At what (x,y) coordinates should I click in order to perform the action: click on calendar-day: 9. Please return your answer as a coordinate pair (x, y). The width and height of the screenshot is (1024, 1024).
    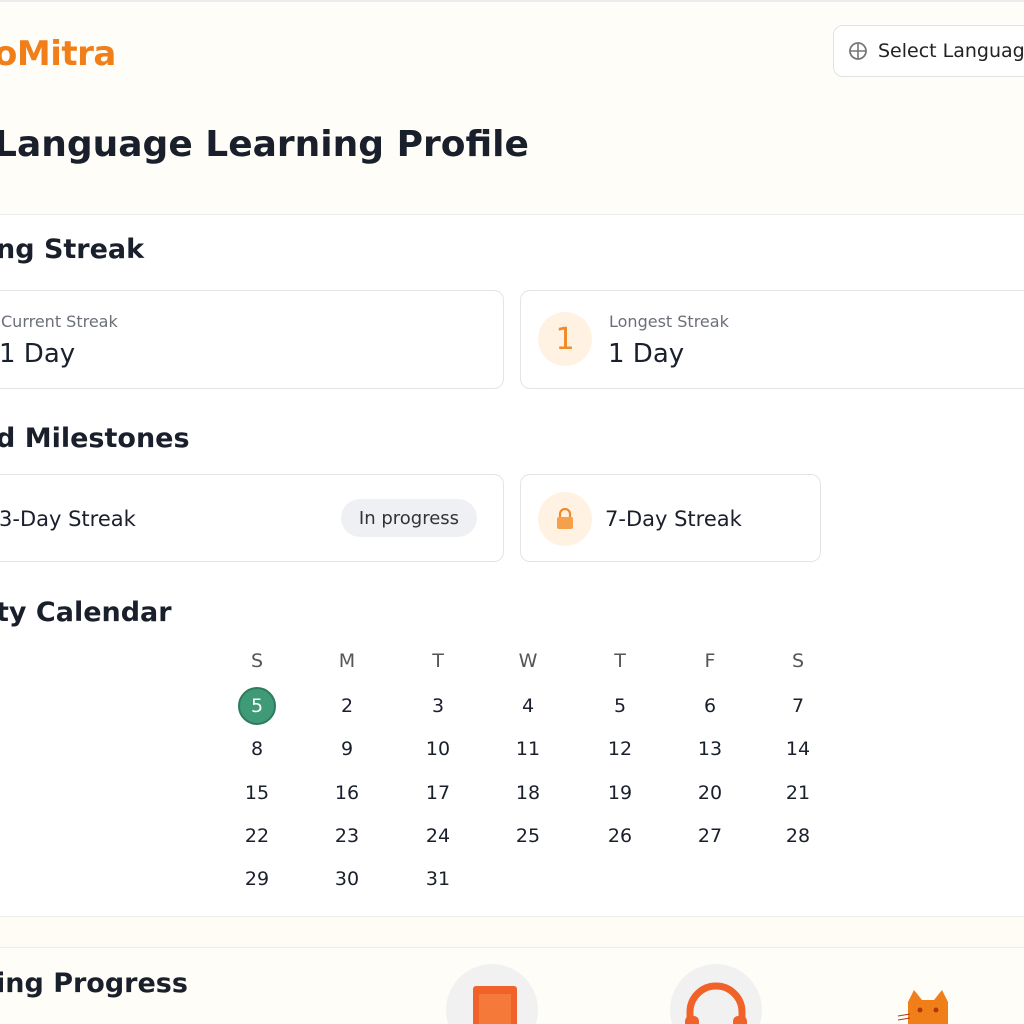
    Looking at the image, I should click on (347, 749).